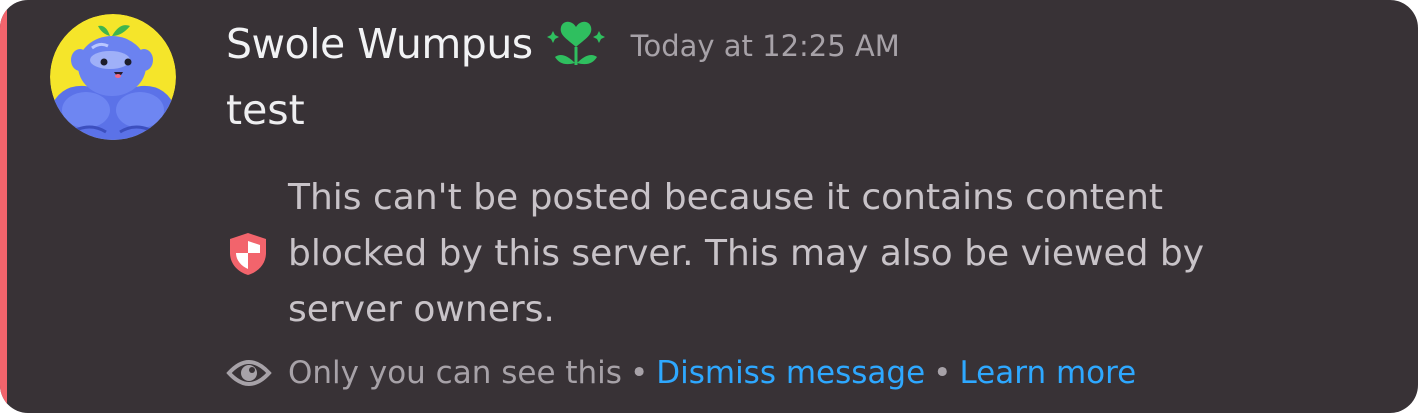 The height and width of the screenshot is (413, 1418). Describe the element at coordinates (248, 254) in the screenshot. I see `shield-icon` at that location.